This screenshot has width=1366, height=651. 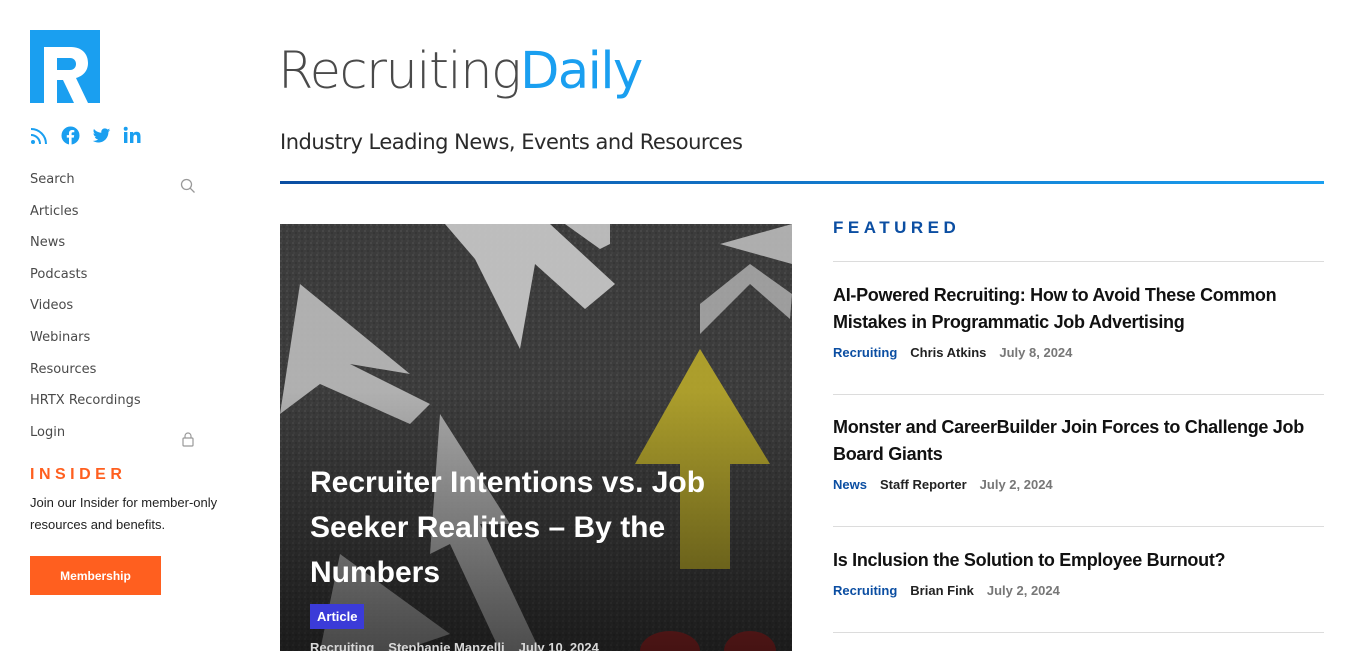 What do you see at coordinates (39, 135) in the screenshot?
I see `rss-icon` at bounding box center [39, 135].